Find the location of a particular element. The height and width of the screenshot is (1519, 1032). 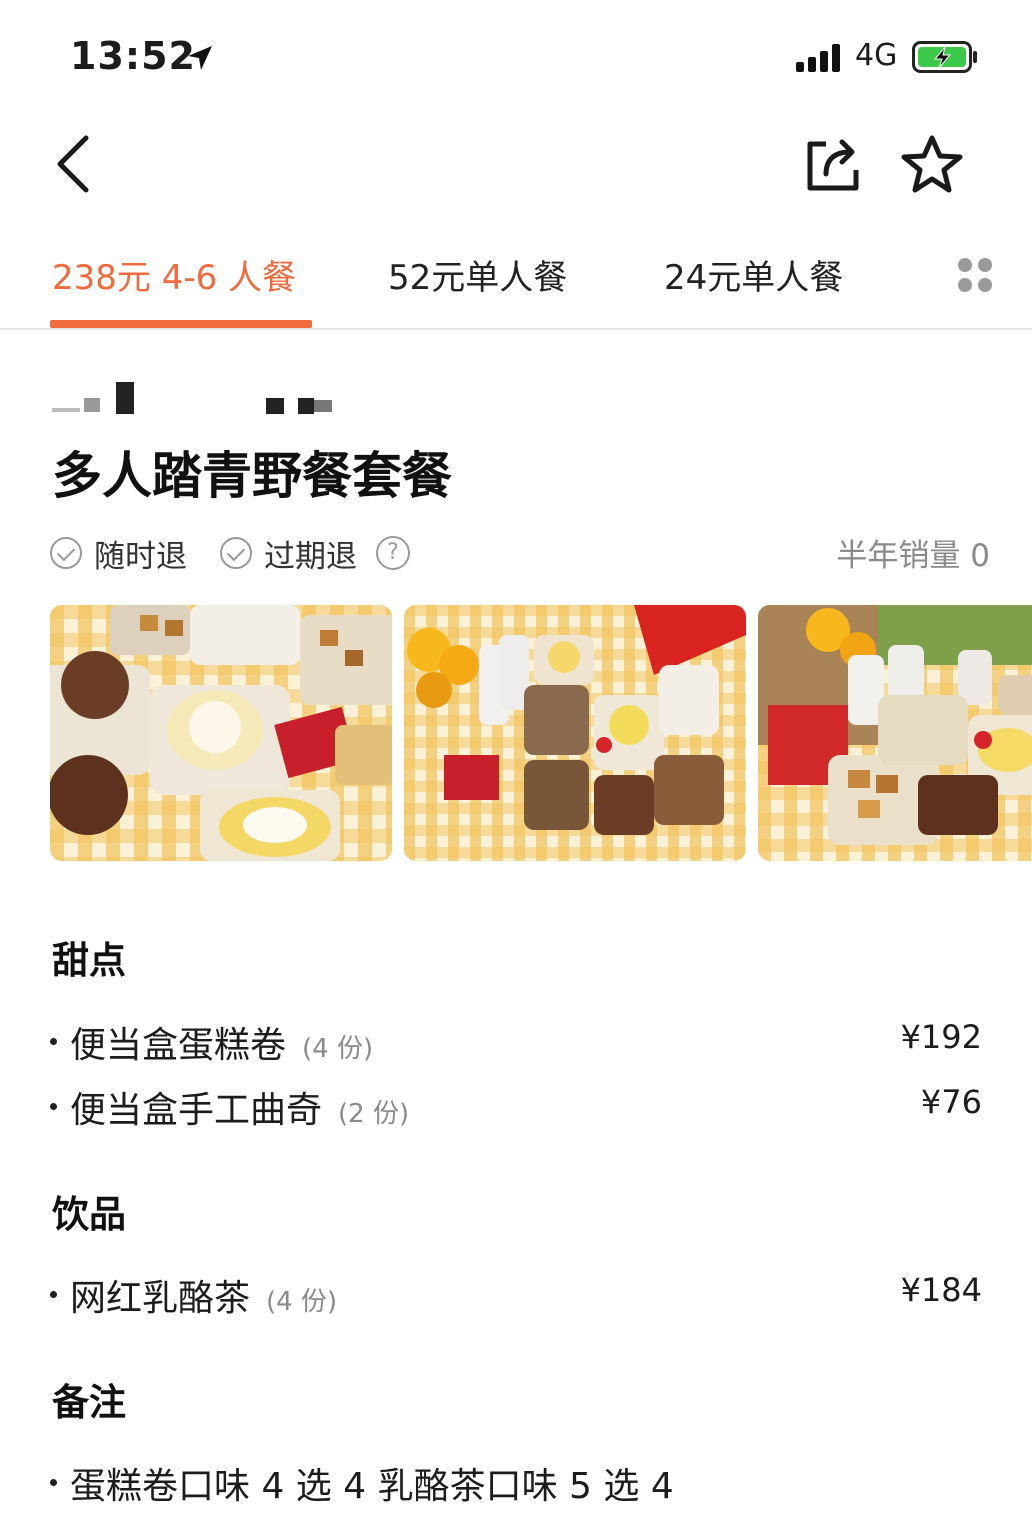

active-tab-indicator is located at coordinates (181, 324).